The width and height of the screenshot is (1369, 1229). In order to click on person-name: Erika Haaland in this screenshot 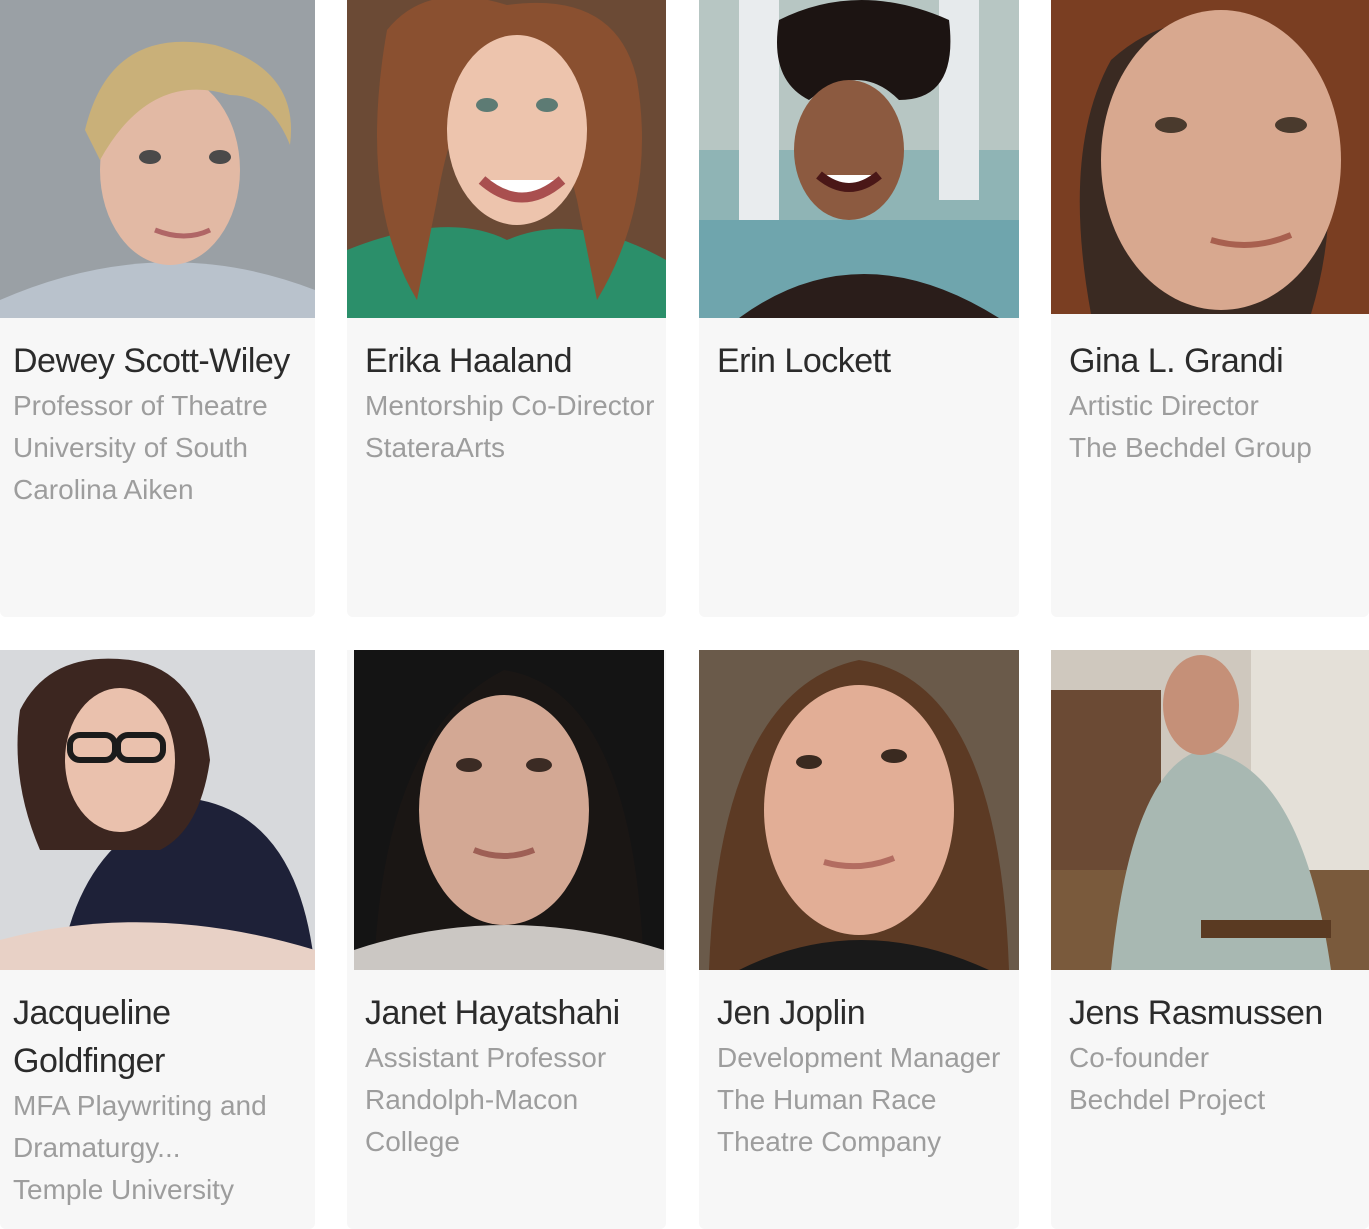, I will do `click(469, 361)`.